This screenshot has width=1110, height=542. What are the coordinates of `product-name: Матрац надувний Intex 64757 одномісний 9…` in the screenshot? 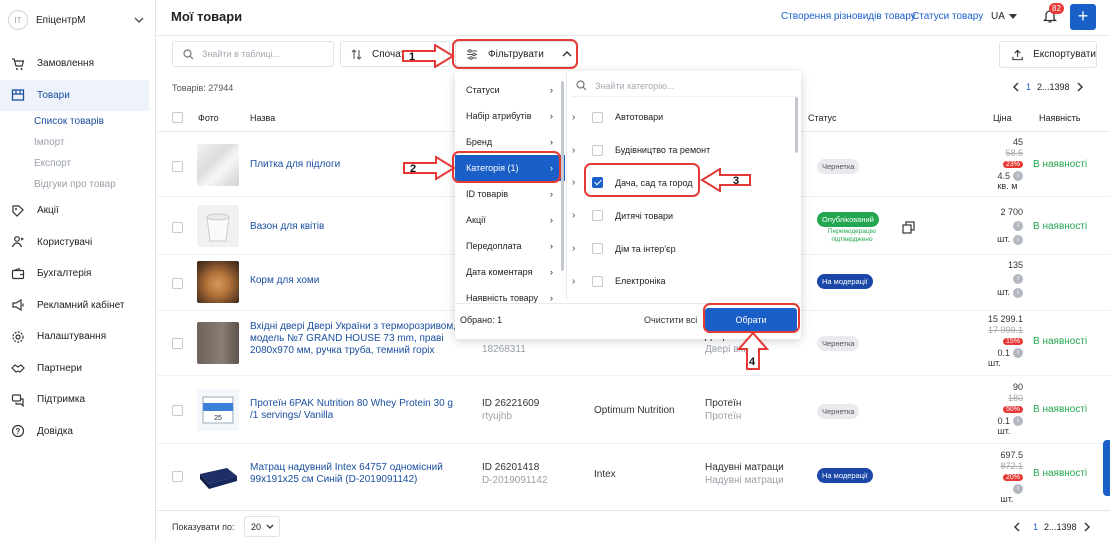 It's located at (355, 474).